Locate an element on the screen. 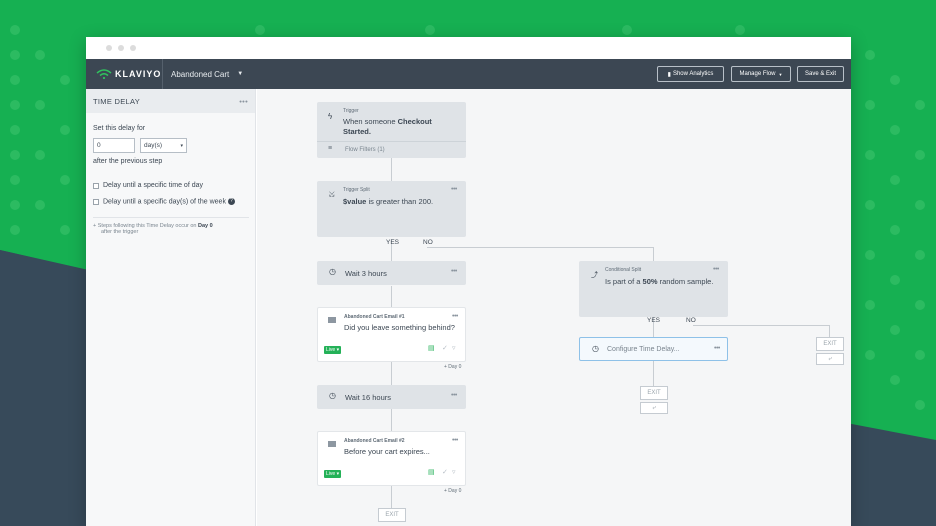 This screenshot has width=936, height=526. email1-subject: Did you leave something behind? is located at coordinates (399, 327).